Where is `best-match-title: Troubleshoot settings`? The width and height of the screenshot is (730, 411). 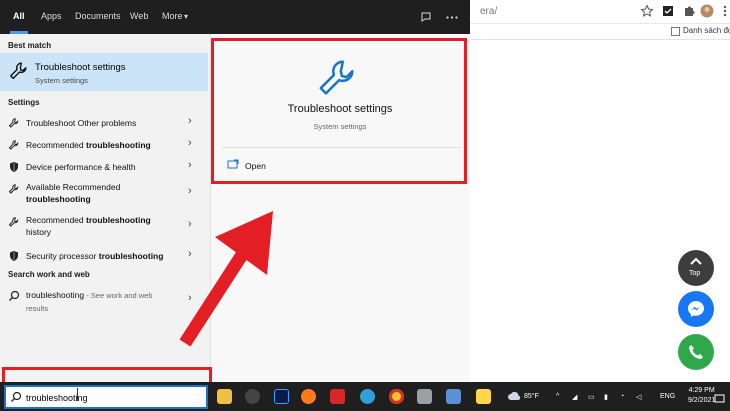
best-match-title: Troubleshoot settings is located at coordinates (80, 67).